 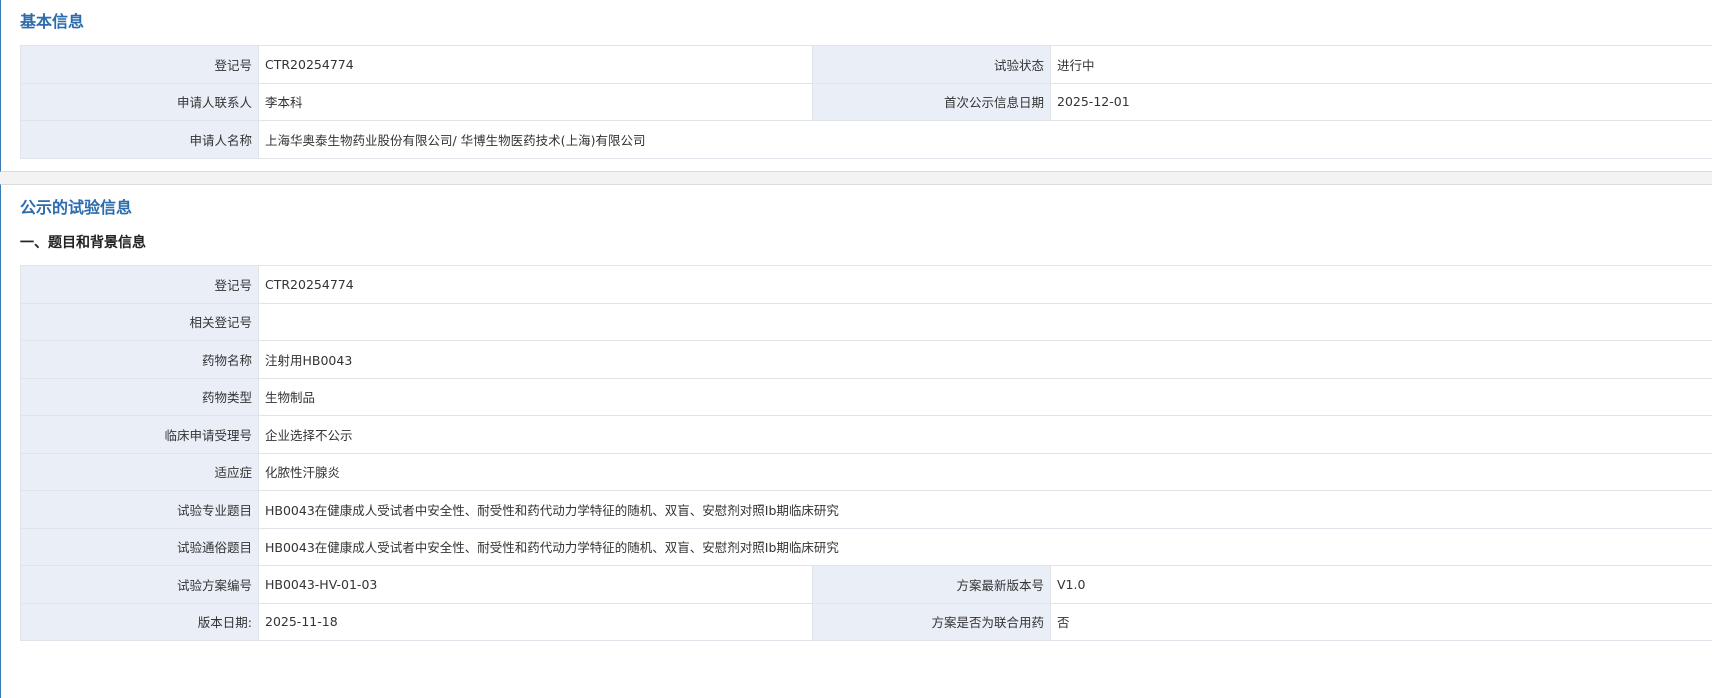 What do you see at coordinates (535, 584) in the screenshot?
I see `field-value: HB0043-HV-01-03` at bounding box center [535, 584].